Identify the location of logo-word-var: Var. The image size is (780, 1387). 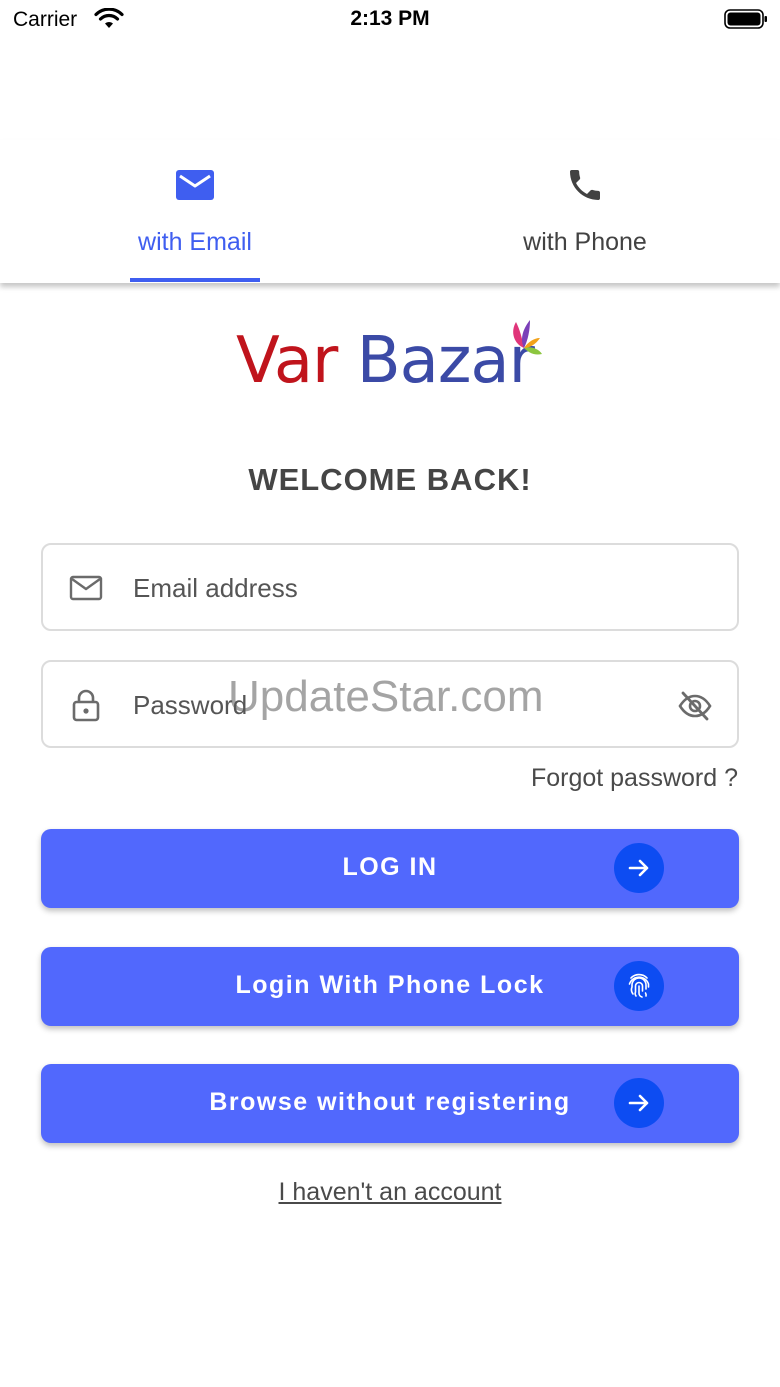
(287, 361).